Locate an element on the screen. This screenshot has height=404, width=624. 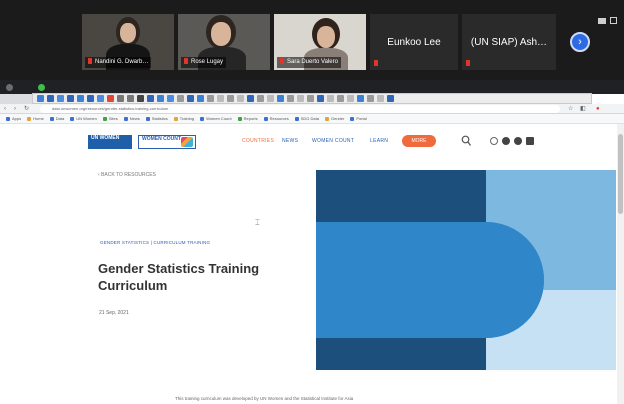
bookmark-item: Portal is located at coordinates (358, 118).